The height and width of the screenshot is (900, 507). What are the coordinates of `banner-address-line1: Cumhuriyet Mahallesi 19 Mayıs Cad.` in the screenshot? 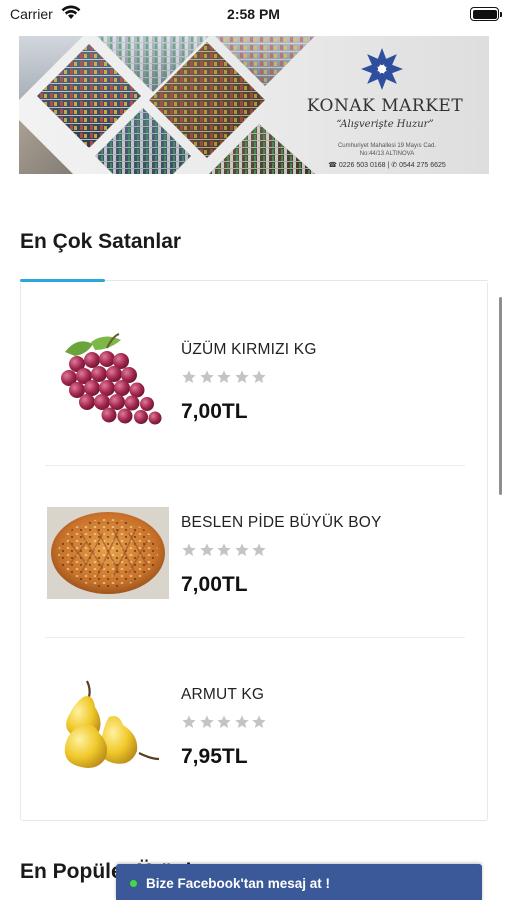 It's located at (387, 146).